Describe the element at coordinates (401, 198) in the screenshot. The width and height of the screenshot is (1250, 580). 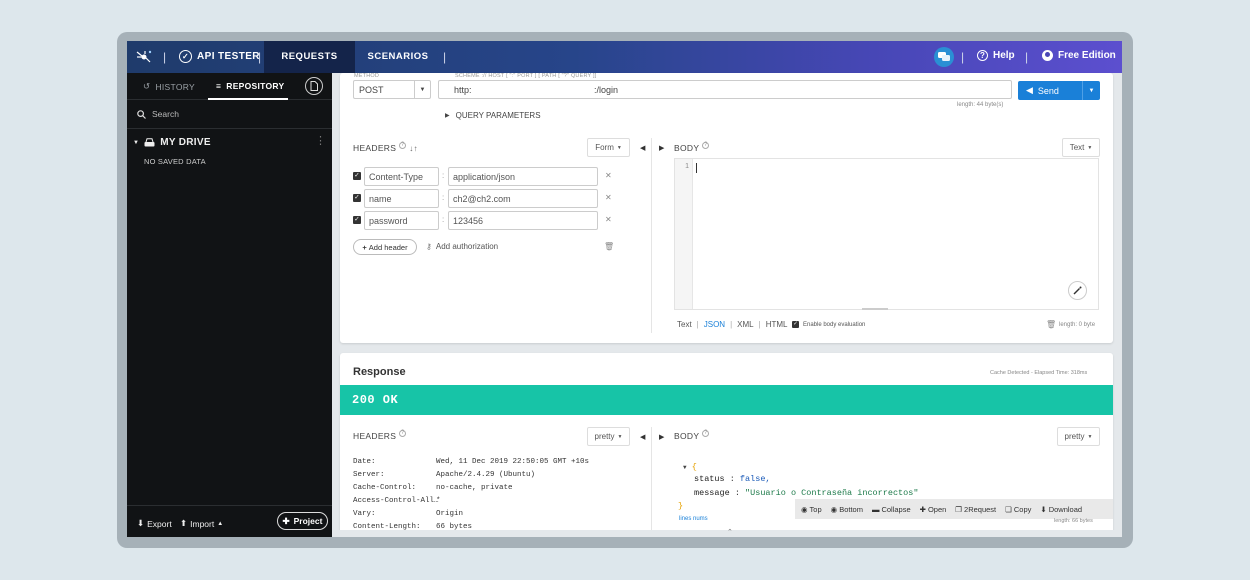
I see `header-key-input: name` at that location.